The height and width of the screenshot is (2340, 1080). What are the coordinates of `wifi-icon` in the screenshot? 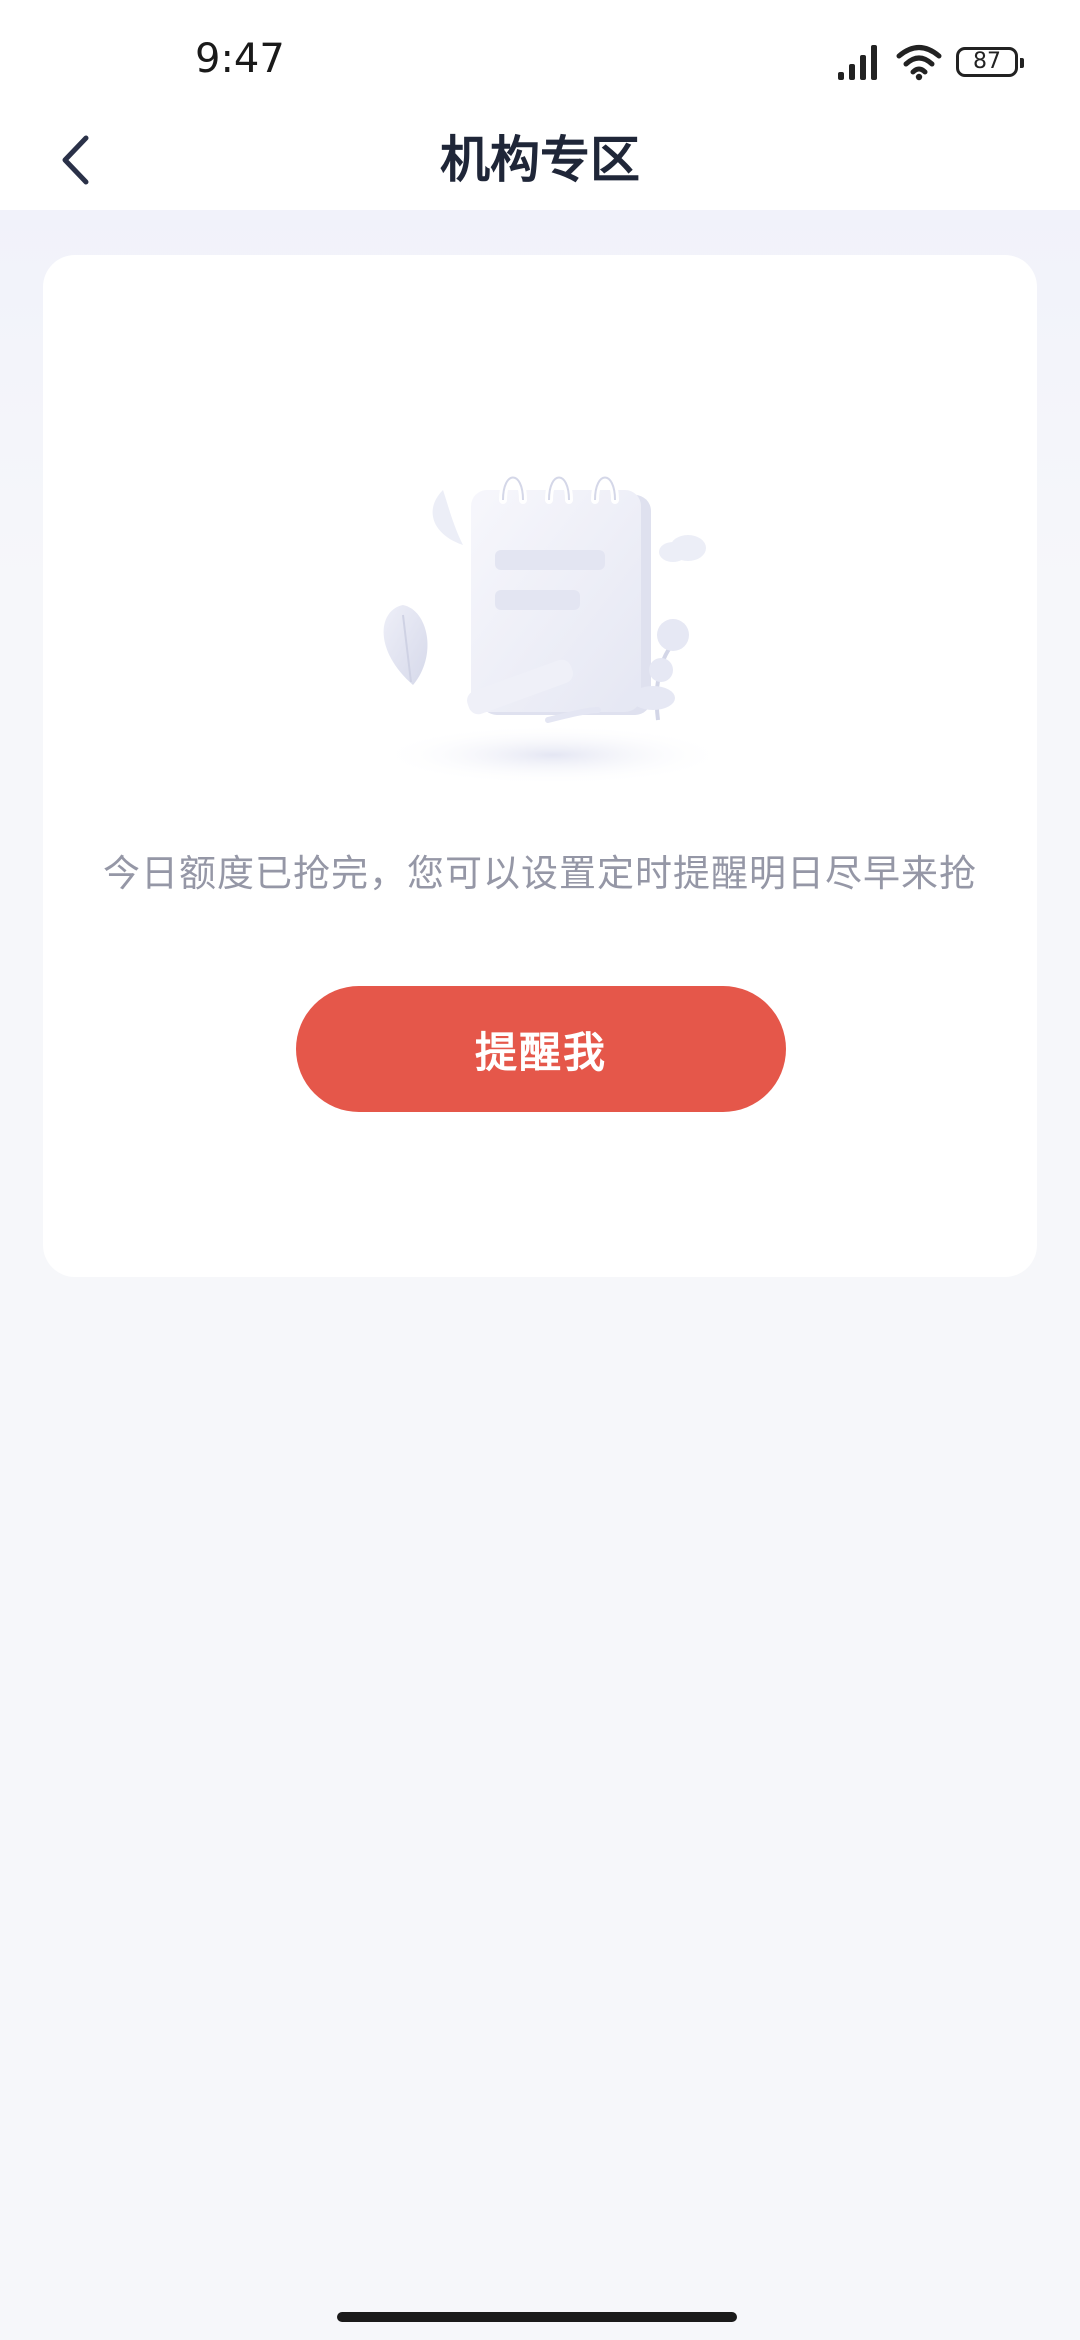 It's located at (919, 63).